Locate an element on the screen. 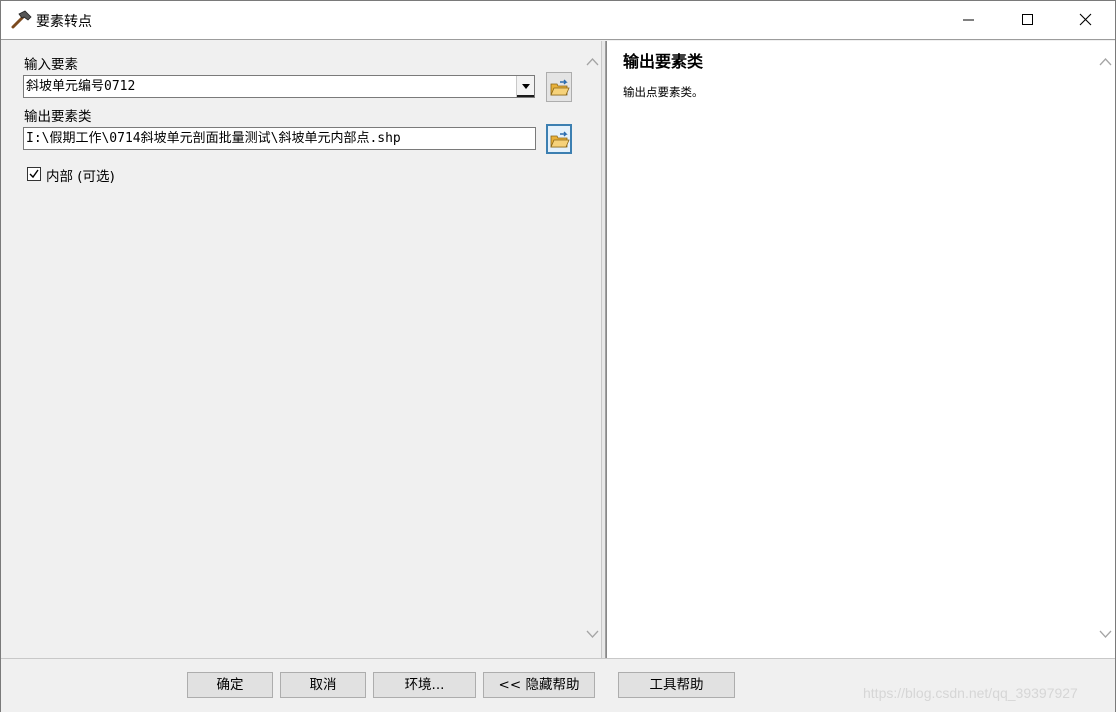  minimize-icon is located at coordinates (968, 20).